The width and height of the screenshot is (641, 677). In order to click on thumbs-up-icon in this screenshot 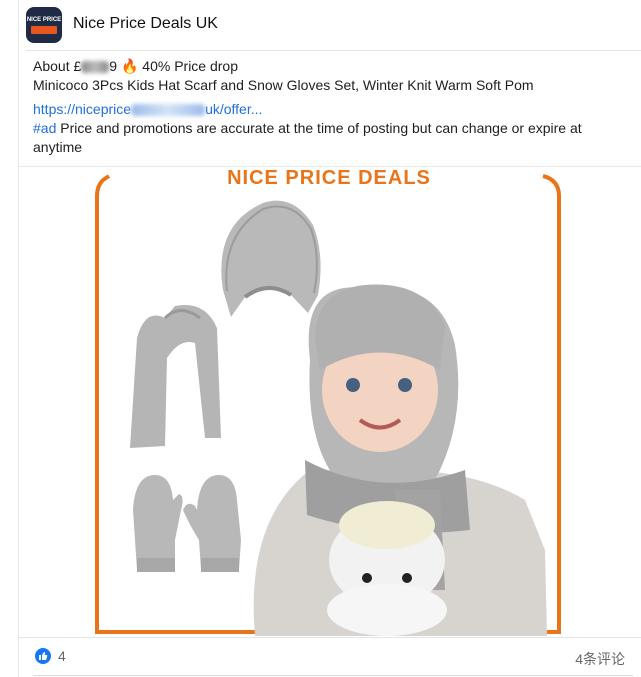, I will do `click(43, 656)`.